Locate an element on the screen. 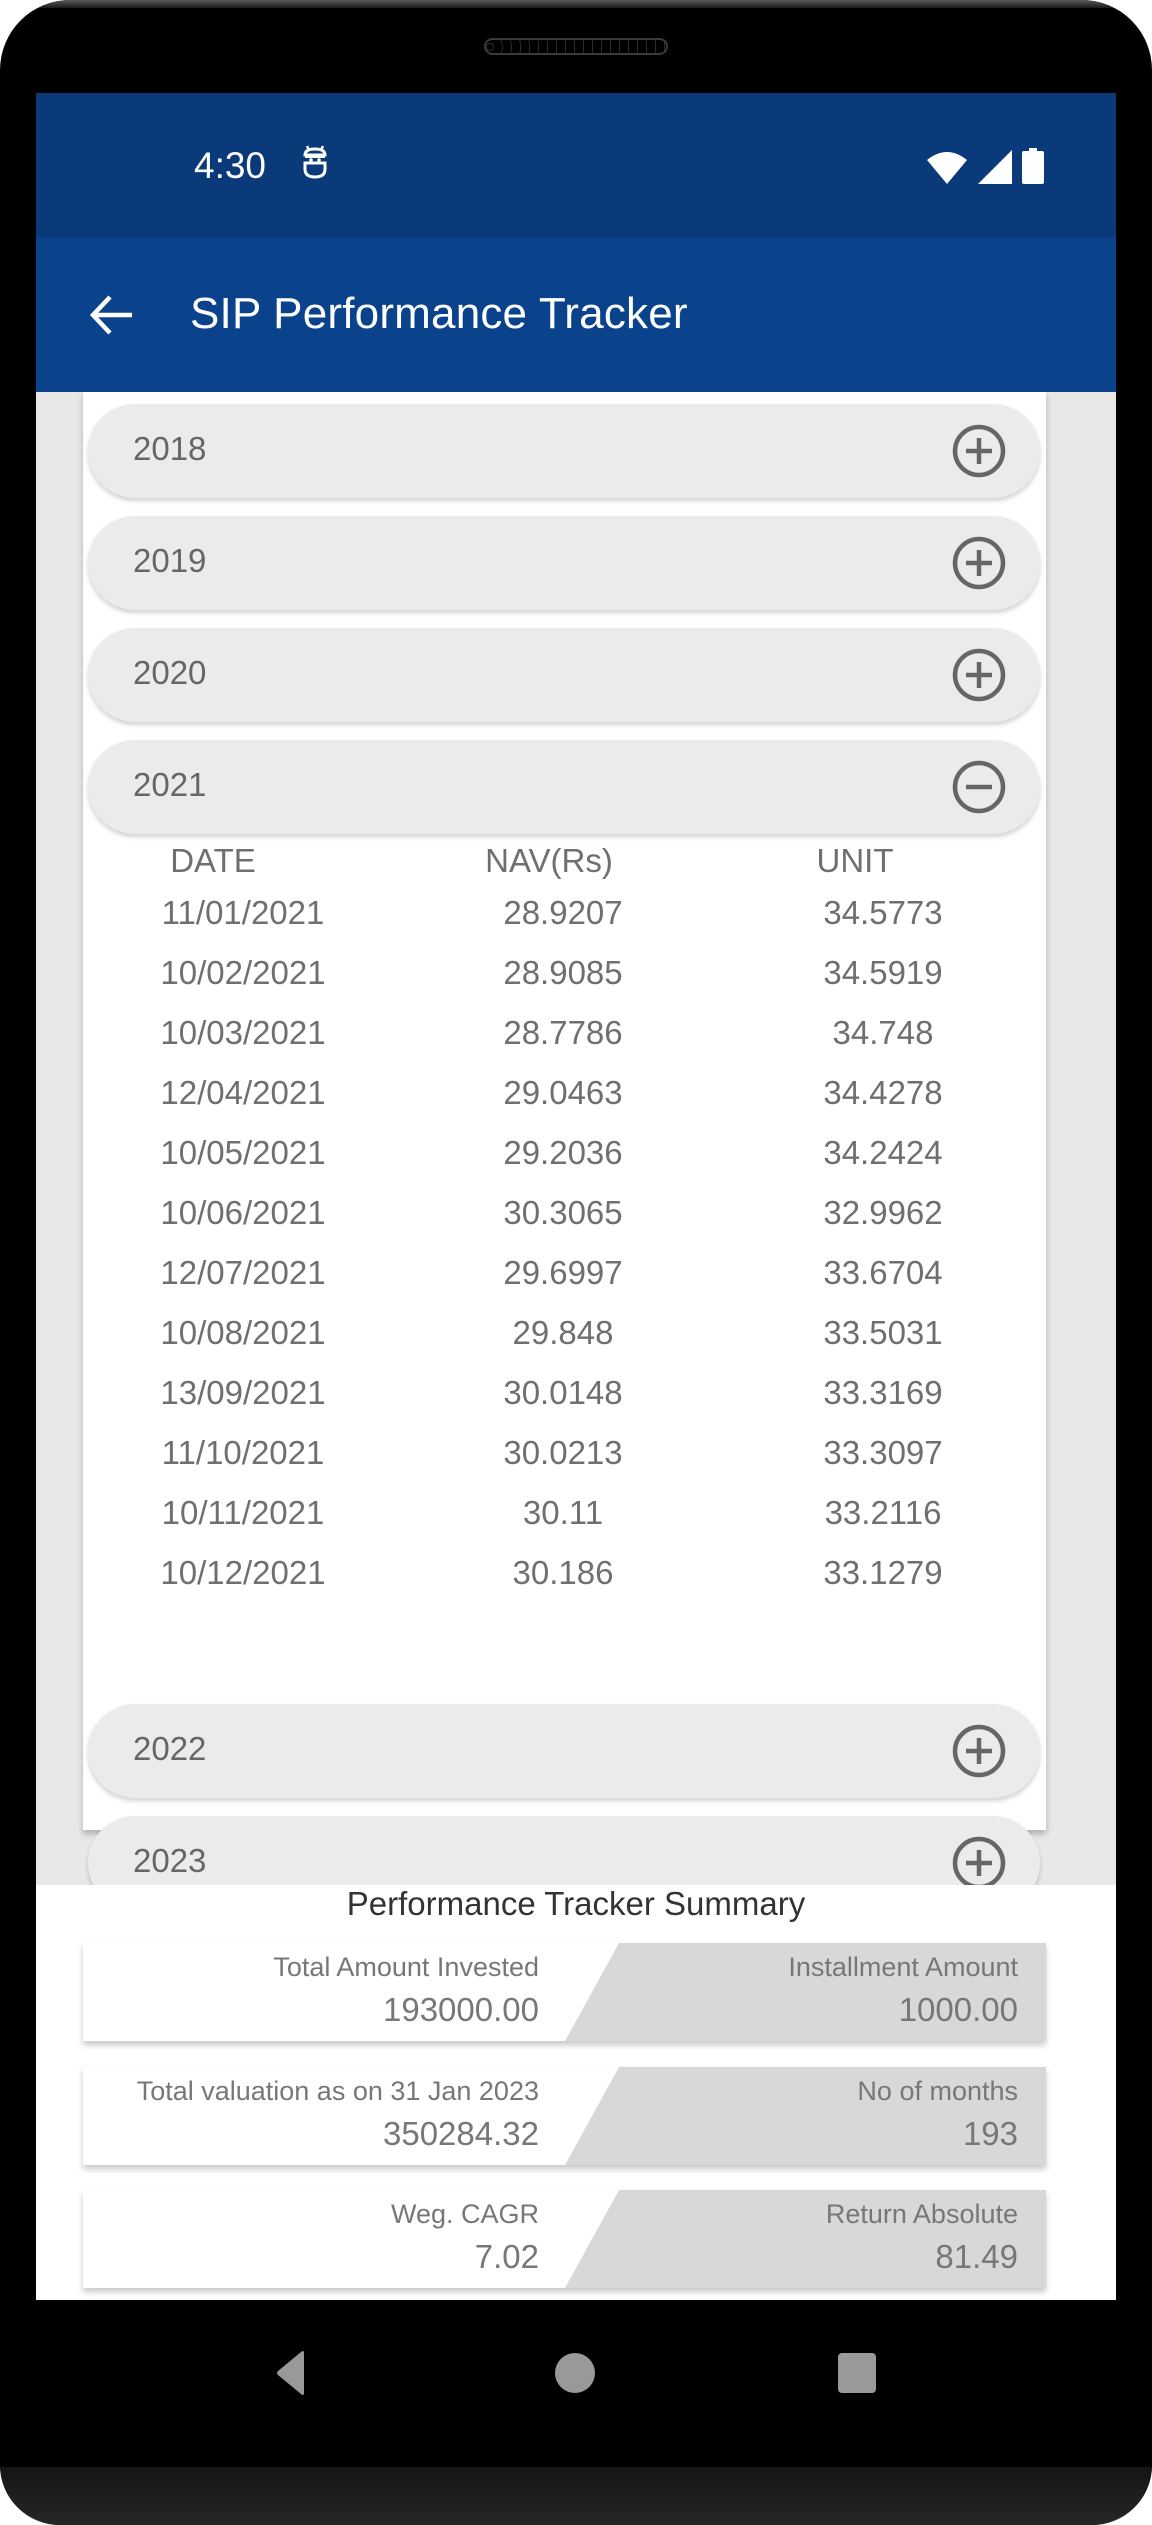 The width and height of the screenshot is (1152, 2525). table-row: 12/04/2021 29.0463 34.4278 is located at coordinates (564, 1099).